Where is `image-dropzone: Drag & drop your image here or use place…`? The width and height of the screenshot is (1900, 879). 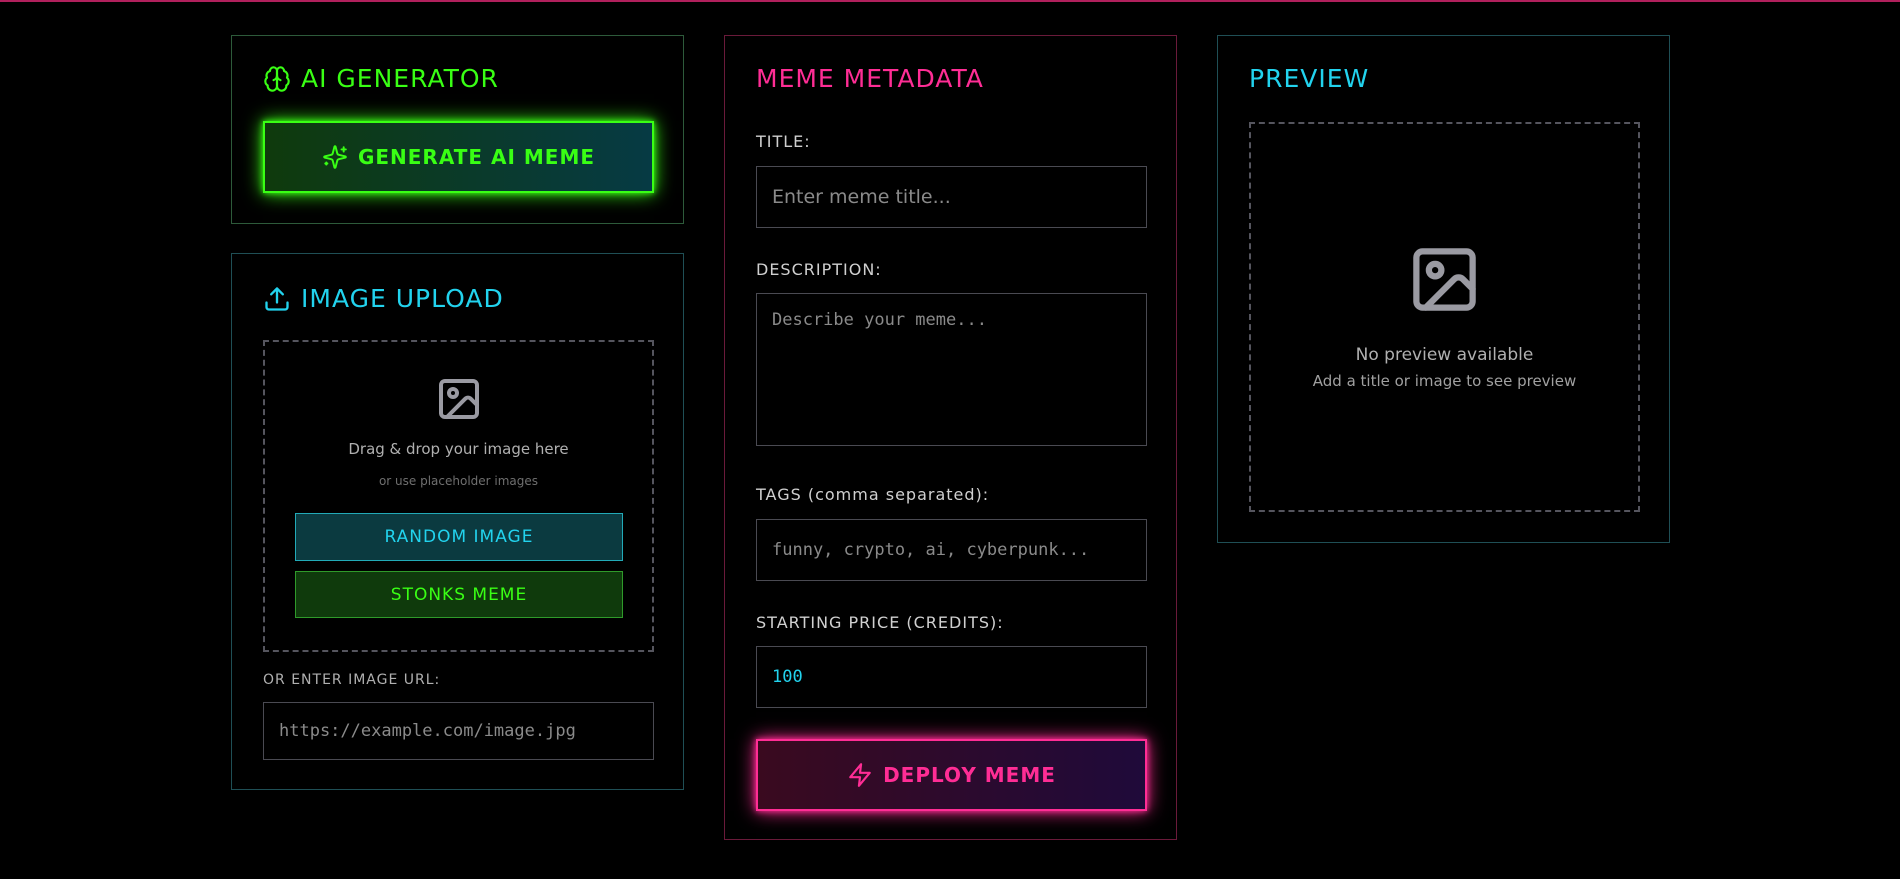 image-dropzone: Drag & drop your image here or use place… is located at coordinates (458, 496).